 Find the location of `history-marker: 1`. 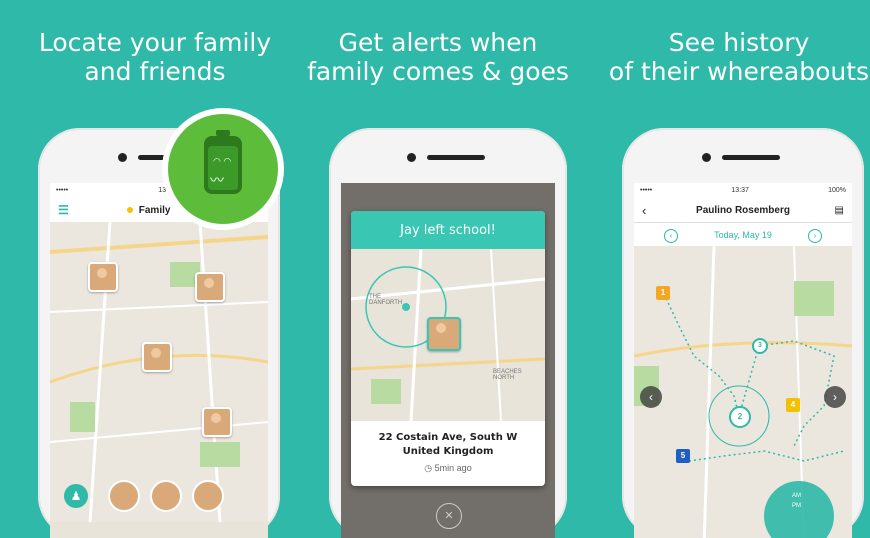

history-marker: 1 is located at coordinates (663, 293).